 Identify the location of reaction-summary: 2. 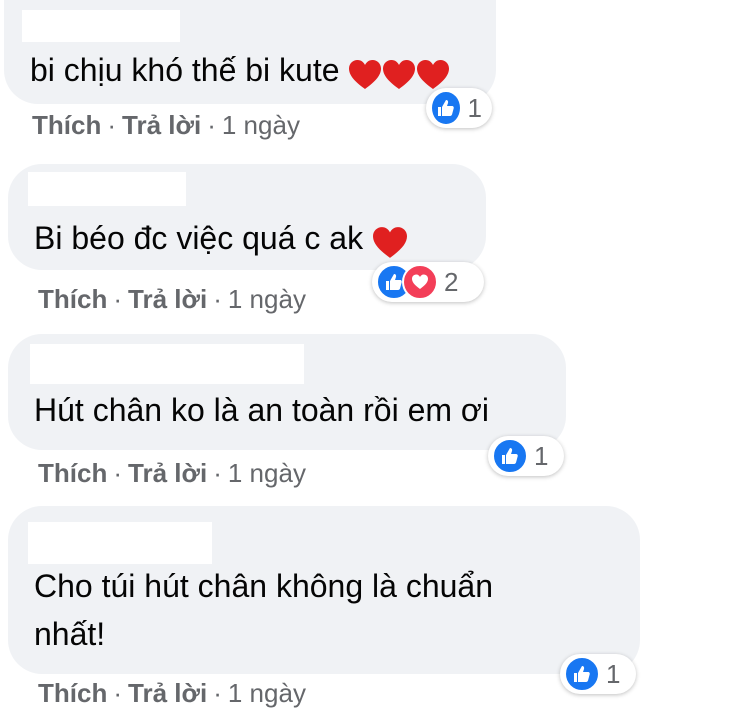
(428, 282).